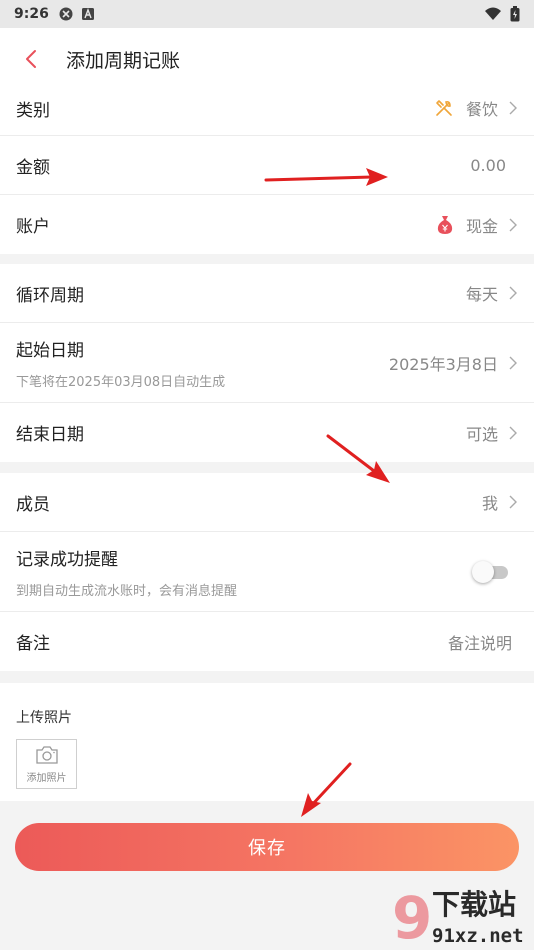 This screenshot has height=950, width=534. I want to click on start-date-value-text: 2025年3月8日, so click(443, 364).